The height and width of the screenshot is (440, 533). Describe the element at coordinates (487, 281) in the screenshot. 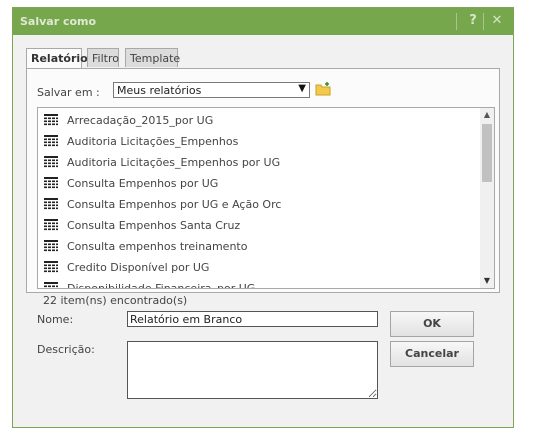

I see `scroll-down-icon: ▼` at that location.